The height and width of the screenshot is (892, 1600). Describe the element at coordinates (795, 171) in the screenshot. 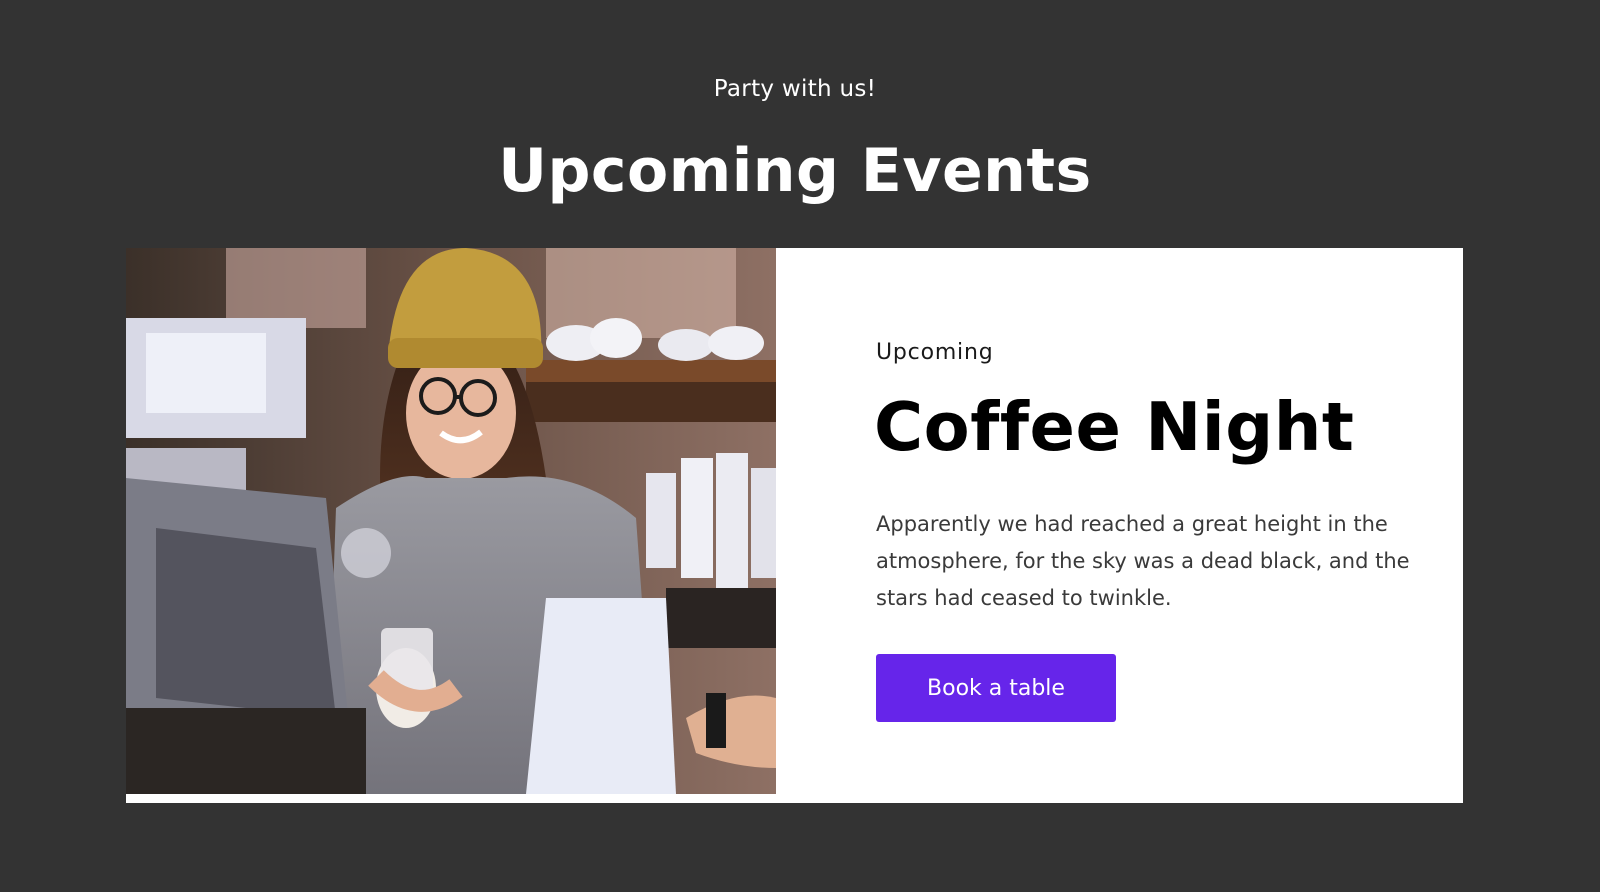

I see `section-title: Upcoming Events` at that location.